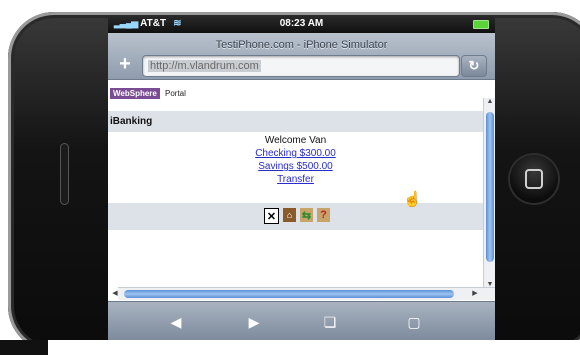  I want to click on horizontal-scroll-thumb, so click(289, 294).